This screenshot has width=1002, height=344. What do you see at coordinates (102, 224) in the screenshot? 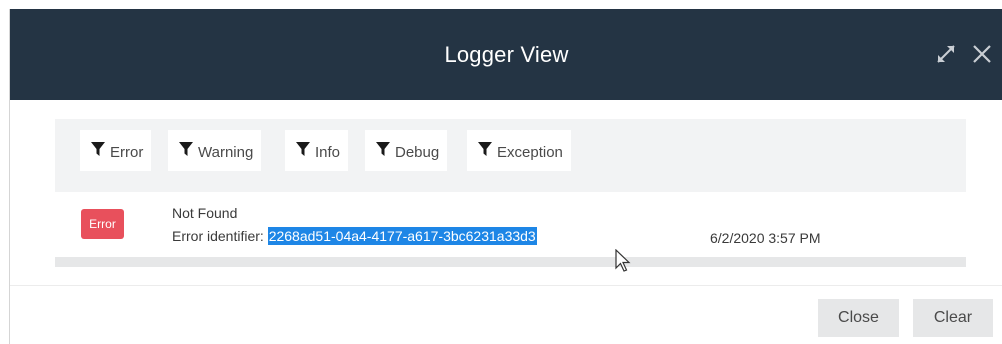
I see `log-level-badge: Error` at bounding box center [102, 224].